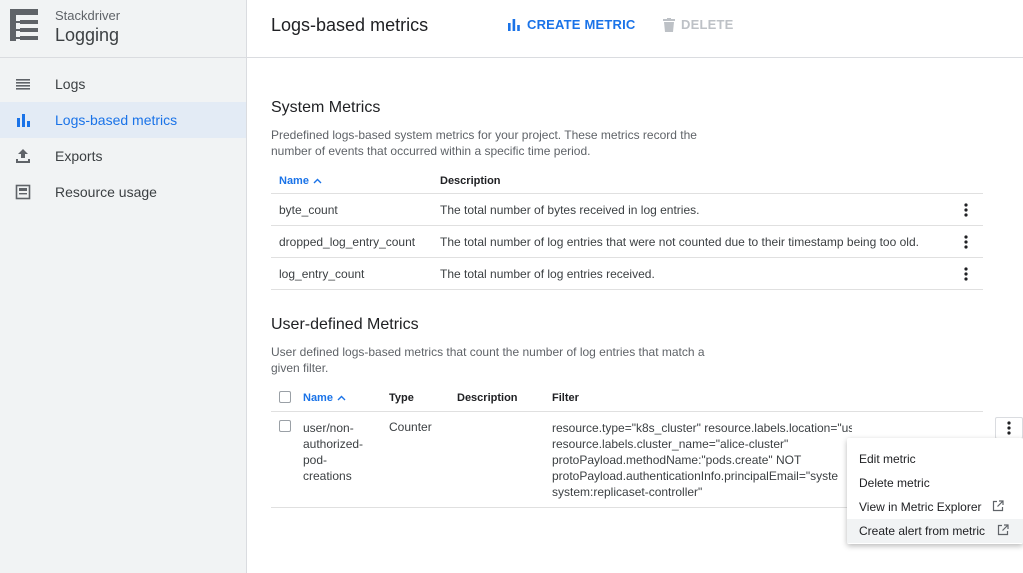 This screenshot has width=1023, height=573. Describe the element at coordinates (401, 398) in the screenshot. I see `column-header-type: Type` at that location.